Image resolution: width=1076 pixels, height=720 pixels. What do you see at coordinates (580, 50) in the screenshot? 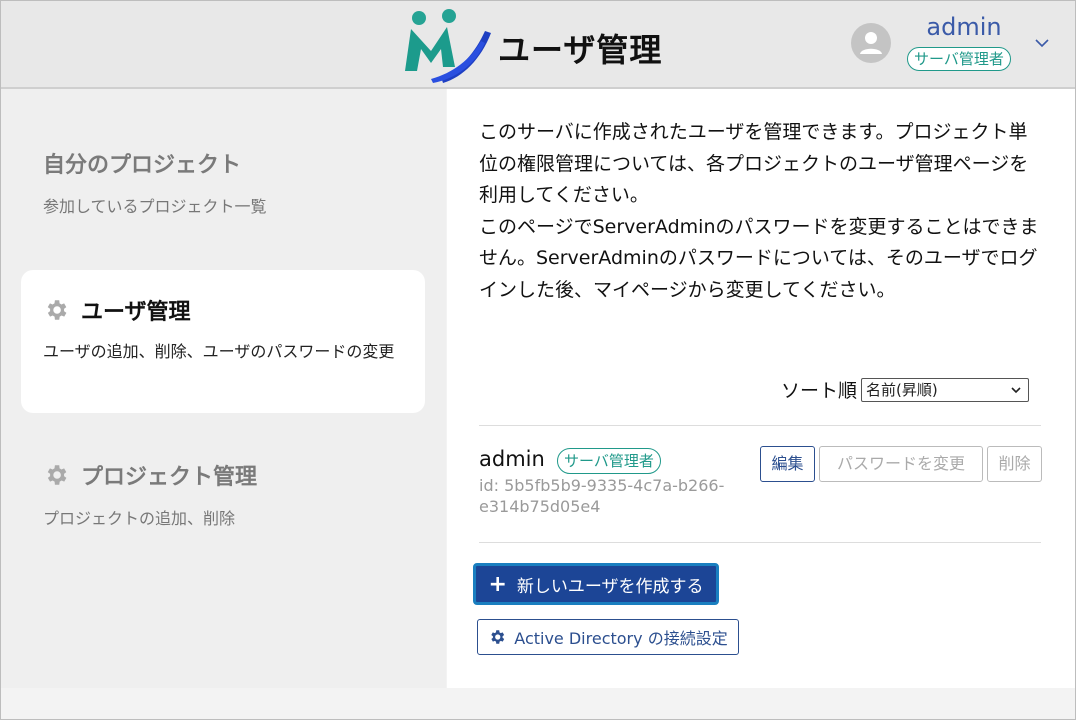
I see `page-title: ユーザ管理` at bounding box center [580, 50].